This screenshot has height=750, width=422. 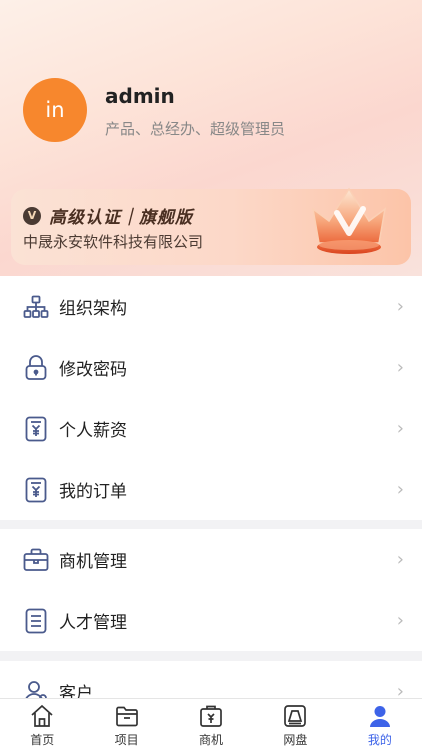 I want to click on menu-item-opportunity-management: 商机管理 ›, so click(x=211, y=559).